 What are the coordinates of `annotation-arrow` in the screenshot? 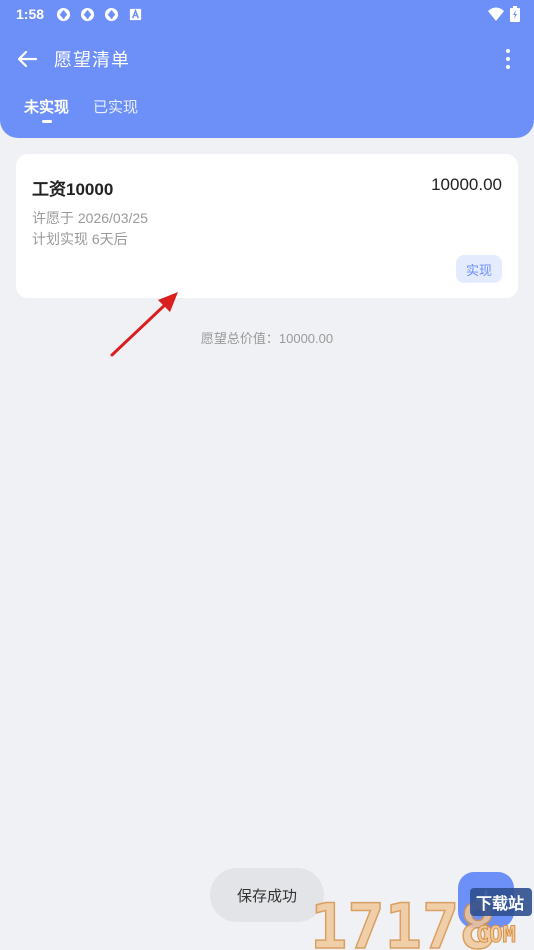 It's located at (144, 324).